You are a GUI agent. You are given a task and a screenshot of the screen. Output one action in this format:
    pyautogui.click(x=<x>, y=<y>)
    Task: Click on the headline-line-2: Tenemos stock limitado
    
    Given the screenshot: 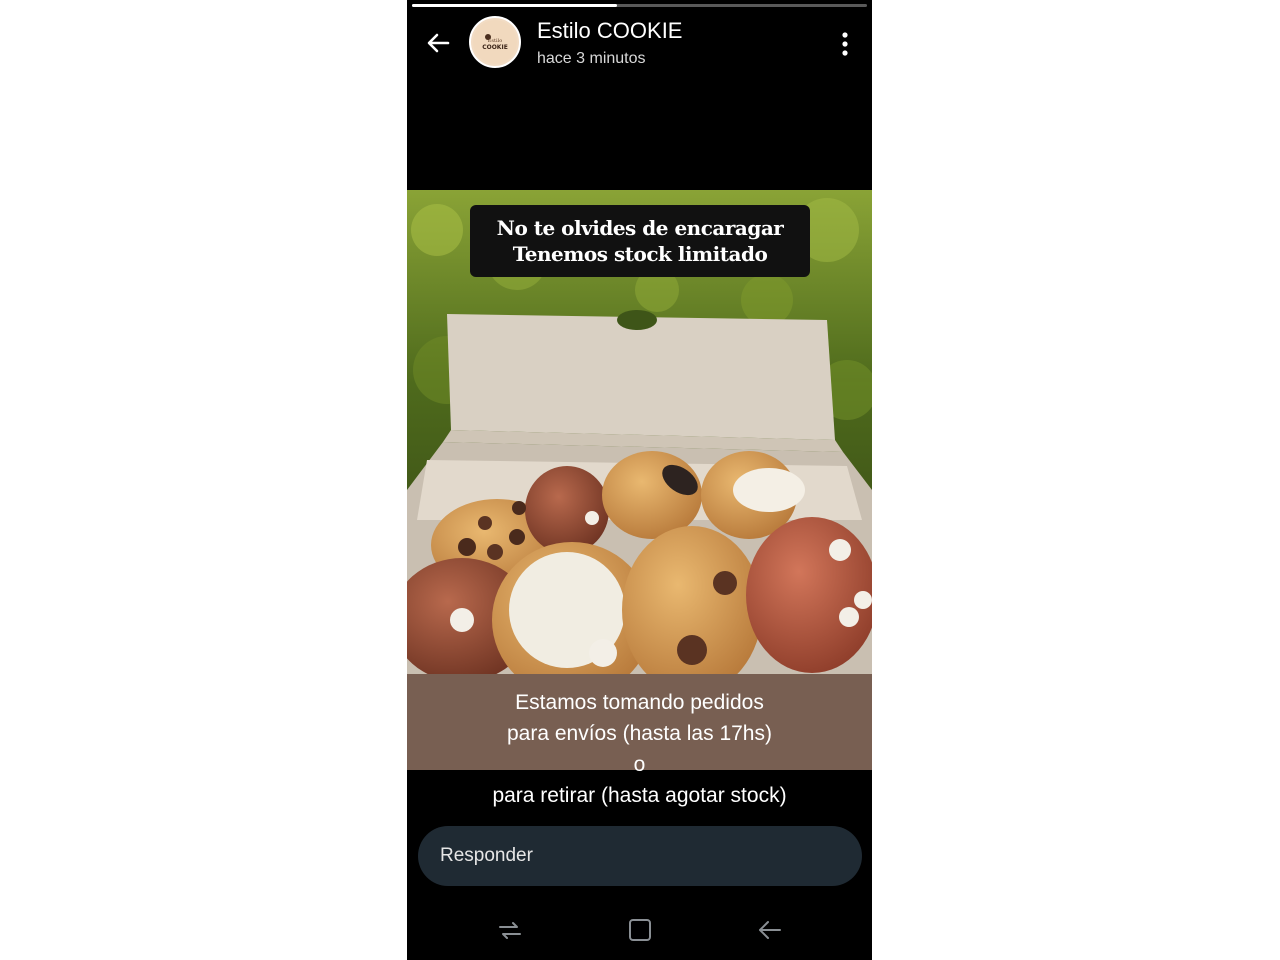 What is the action you would take?
    pyautogui.click(x=640, y=254)
    